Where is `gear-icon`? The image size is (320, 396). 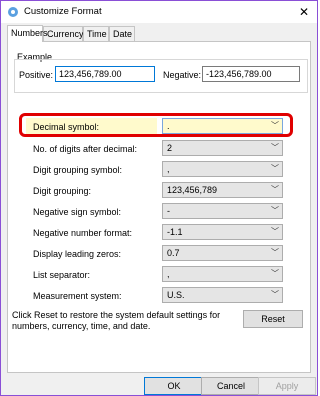
gear-icon is located at coordinates (13, 12).